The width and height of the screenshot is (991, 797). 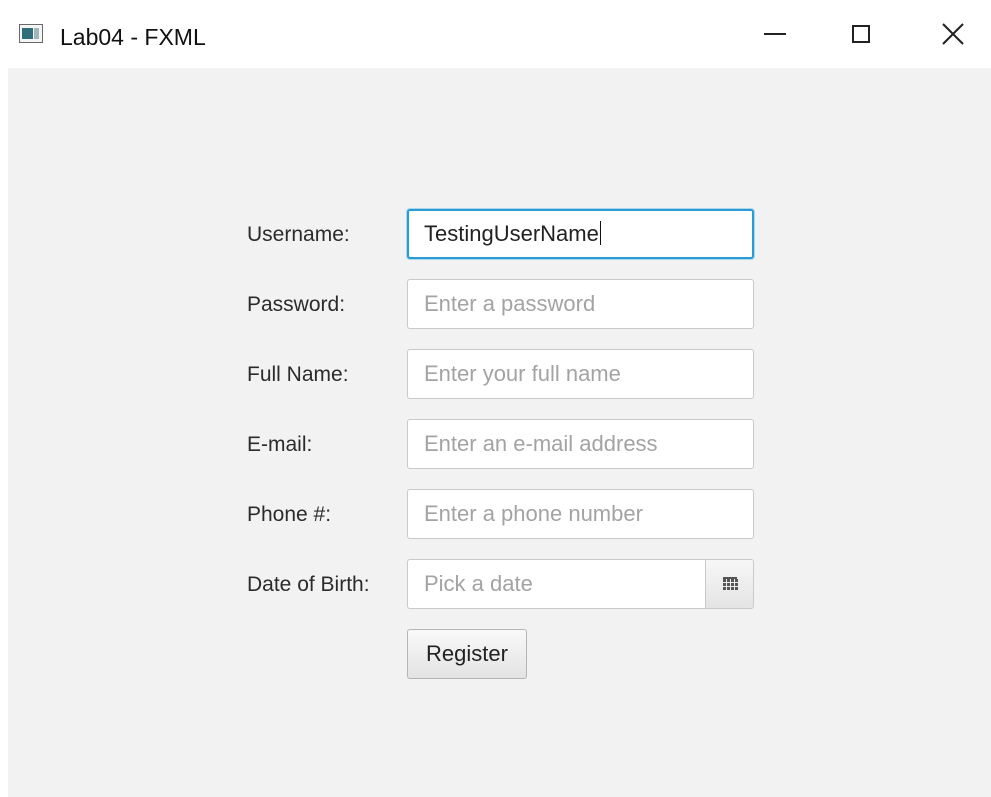 I want to click on minimize-icon, so click(x=775, y=34).